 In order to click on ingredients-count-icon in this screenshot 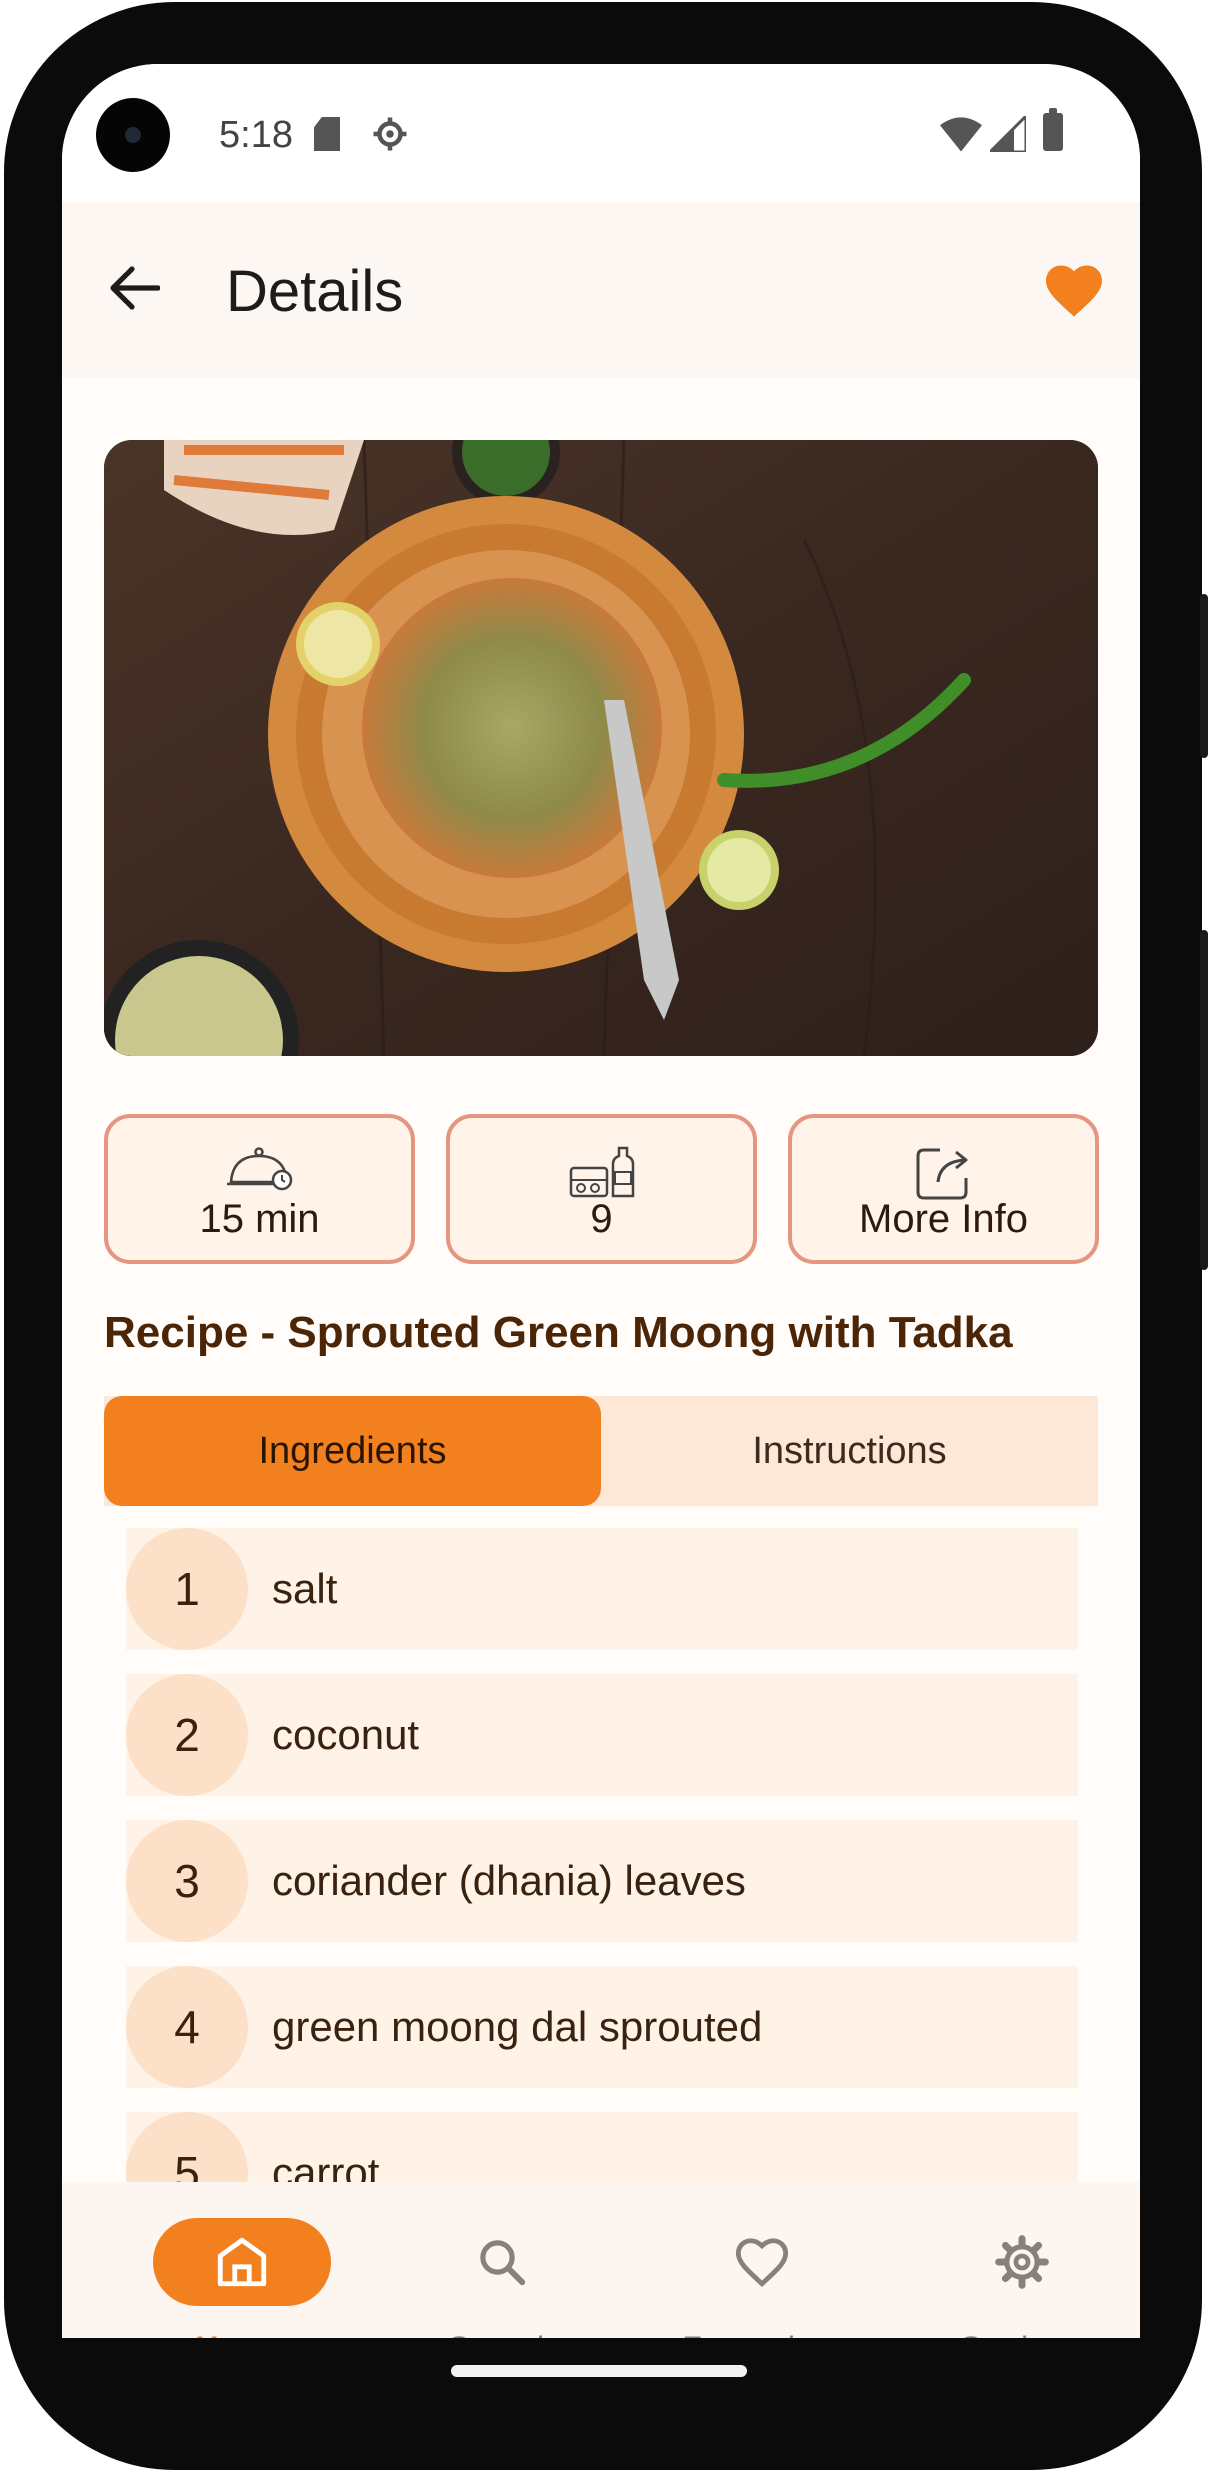, I will do `click(601, 1172)`.